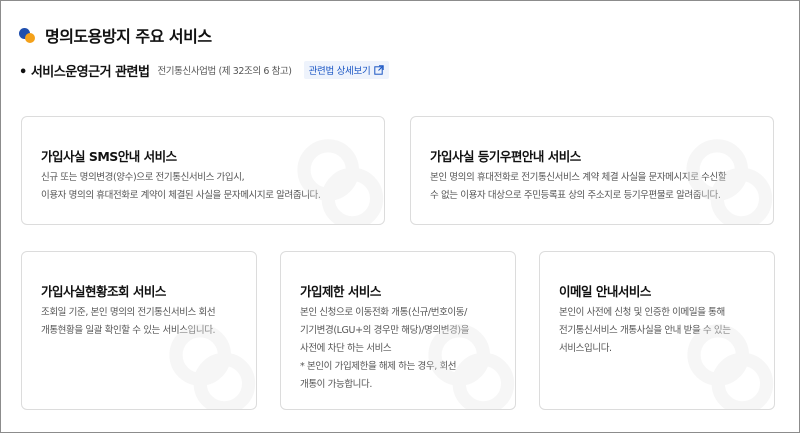 Image resolution: width=800 pixels, height=433 pixels. What do you see at coordinates (605, 291) in the screenshot?
I see `service-card-title: 이메일 안내서비스` at bounding box center [605, 291].